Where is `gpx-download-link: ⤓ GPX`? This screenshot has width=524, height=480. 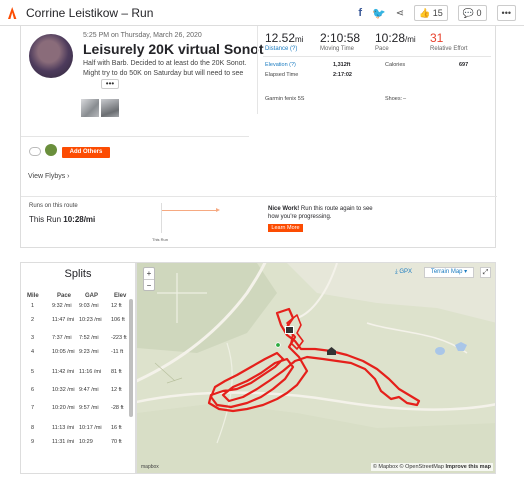 gpx-download-link: ⤓ GPX is located at coordinates (403, 272).